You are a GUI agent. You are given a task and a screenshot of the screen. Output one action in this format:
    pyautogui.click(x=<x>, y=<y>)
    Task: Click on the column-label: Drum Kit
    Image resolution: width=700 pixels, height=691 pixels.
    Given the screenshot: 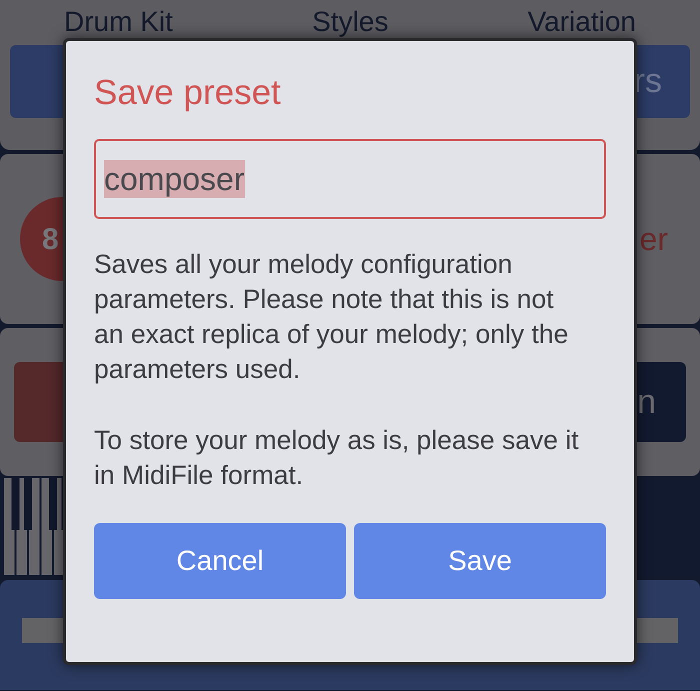 What is the action you would take?
    pyautogui.click(x=118, y=22)
    